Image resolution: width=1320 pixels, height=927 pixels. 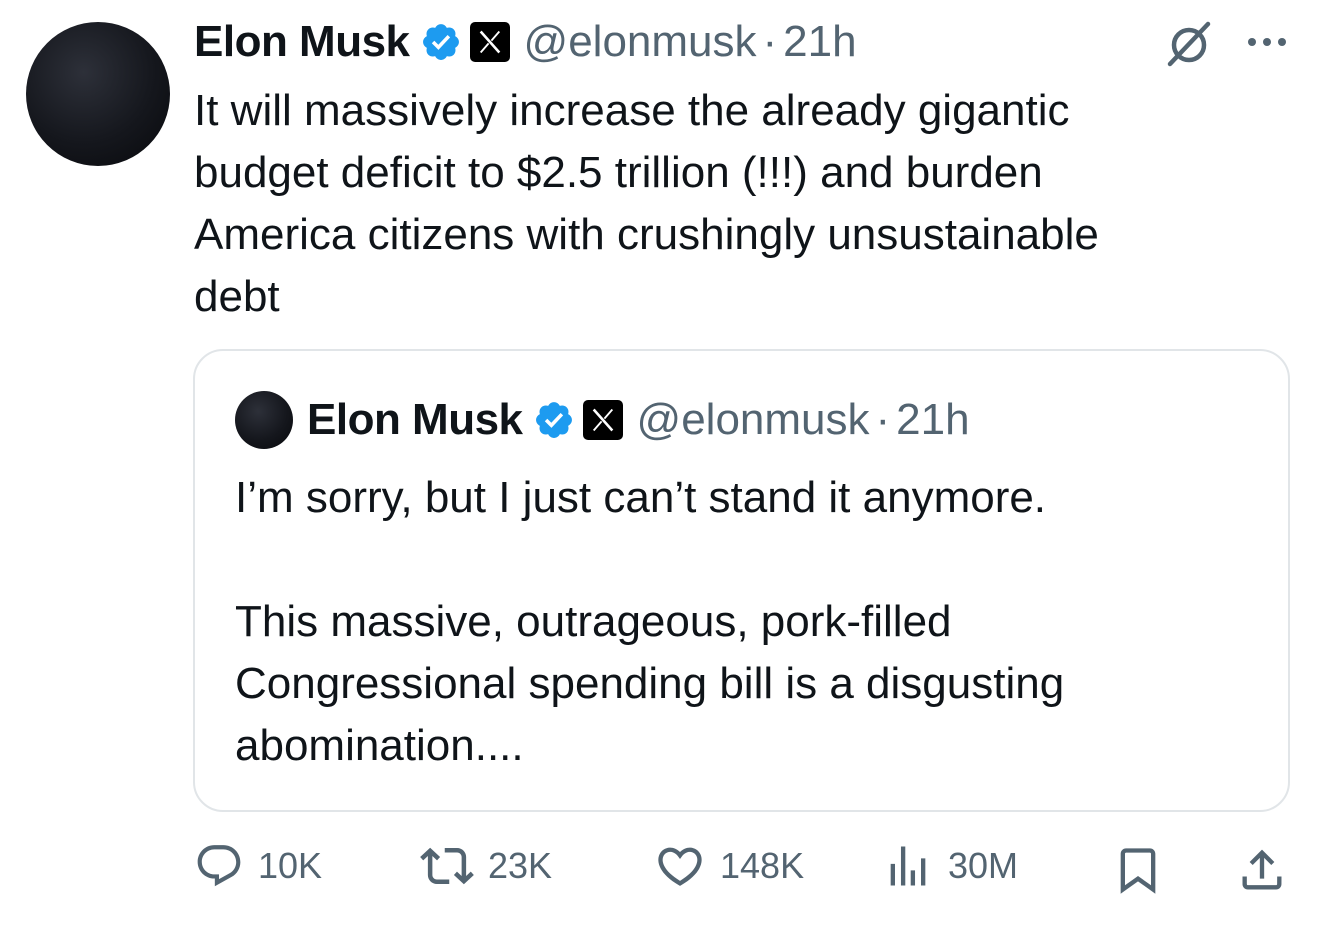 I want to click on views-button: 30M, so click(x=950, y=866).